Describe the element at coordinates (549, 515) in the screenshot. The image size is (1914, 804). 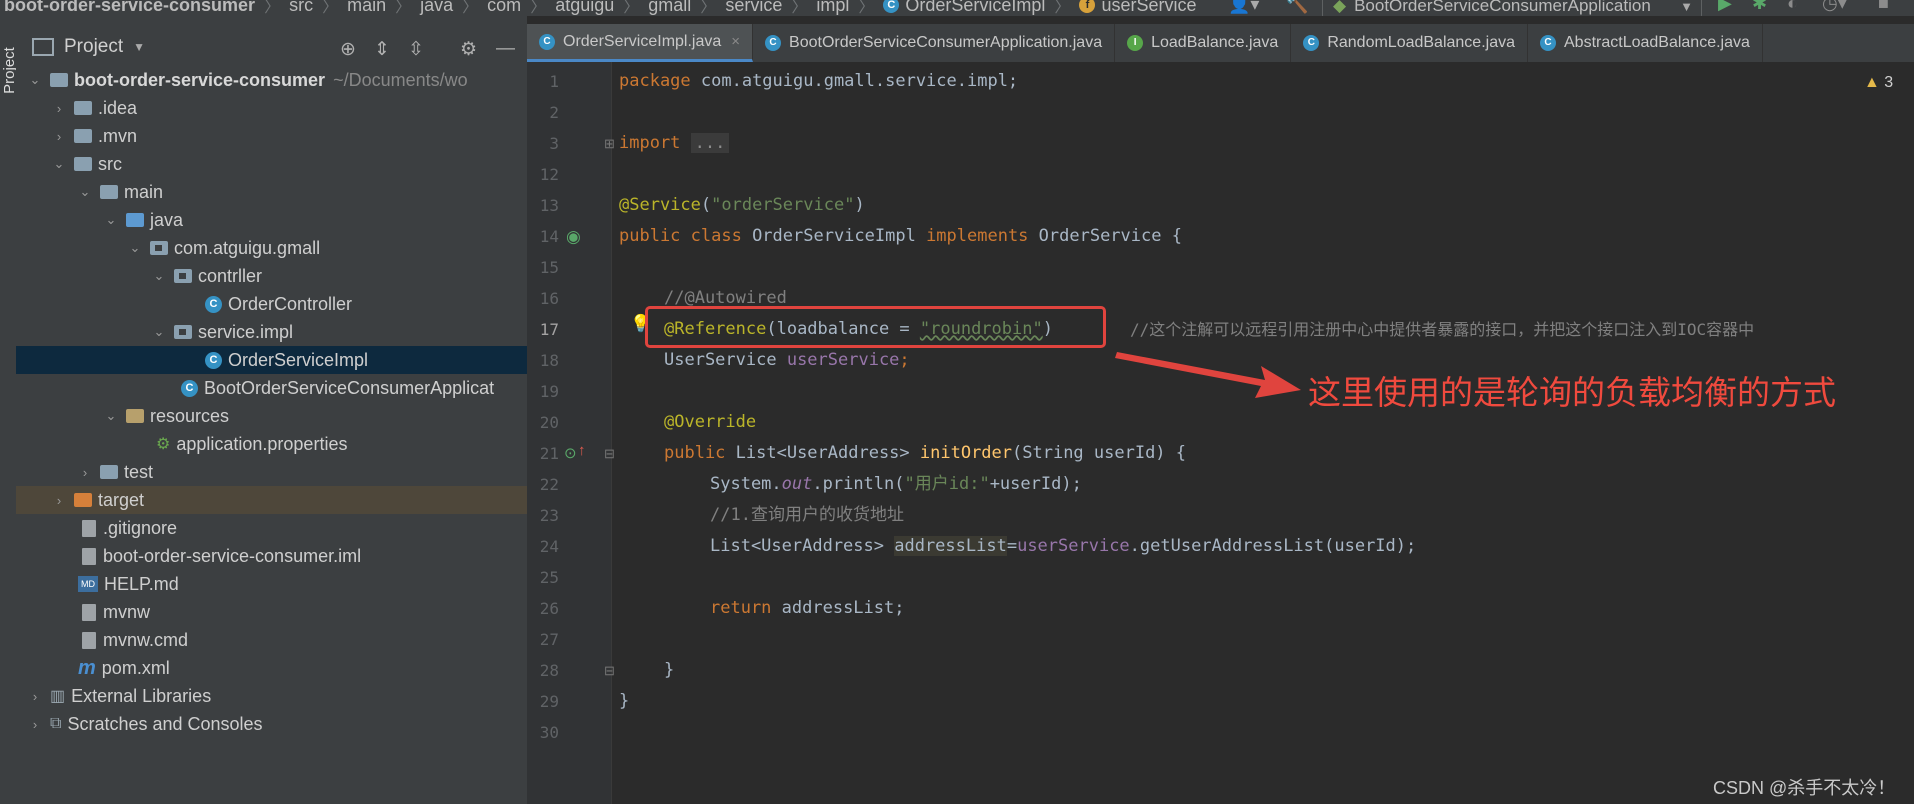
I see `line-number: 23` at that location.